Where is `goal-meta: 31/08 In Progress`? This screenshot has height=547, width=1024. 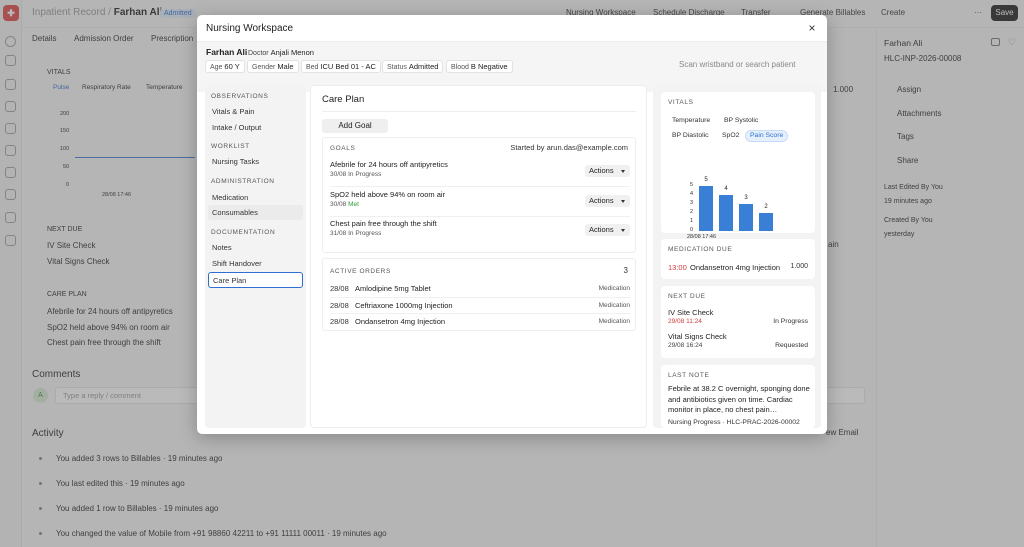 goal-meta: 31/08 In Progress is located at coordinates (355, 233).